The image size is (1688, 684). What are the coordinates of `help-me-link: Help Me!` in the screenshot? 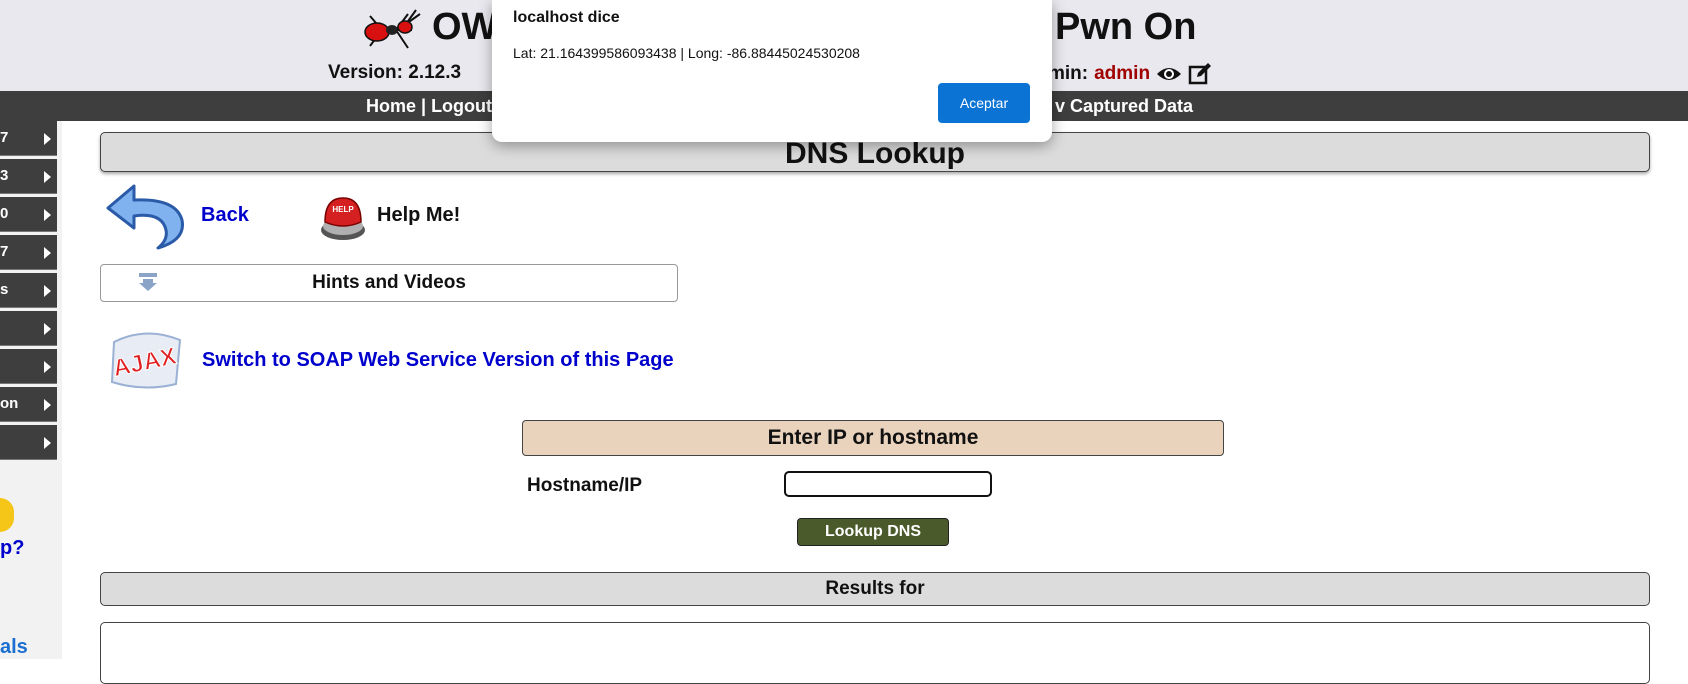 It's located at (418, 215).